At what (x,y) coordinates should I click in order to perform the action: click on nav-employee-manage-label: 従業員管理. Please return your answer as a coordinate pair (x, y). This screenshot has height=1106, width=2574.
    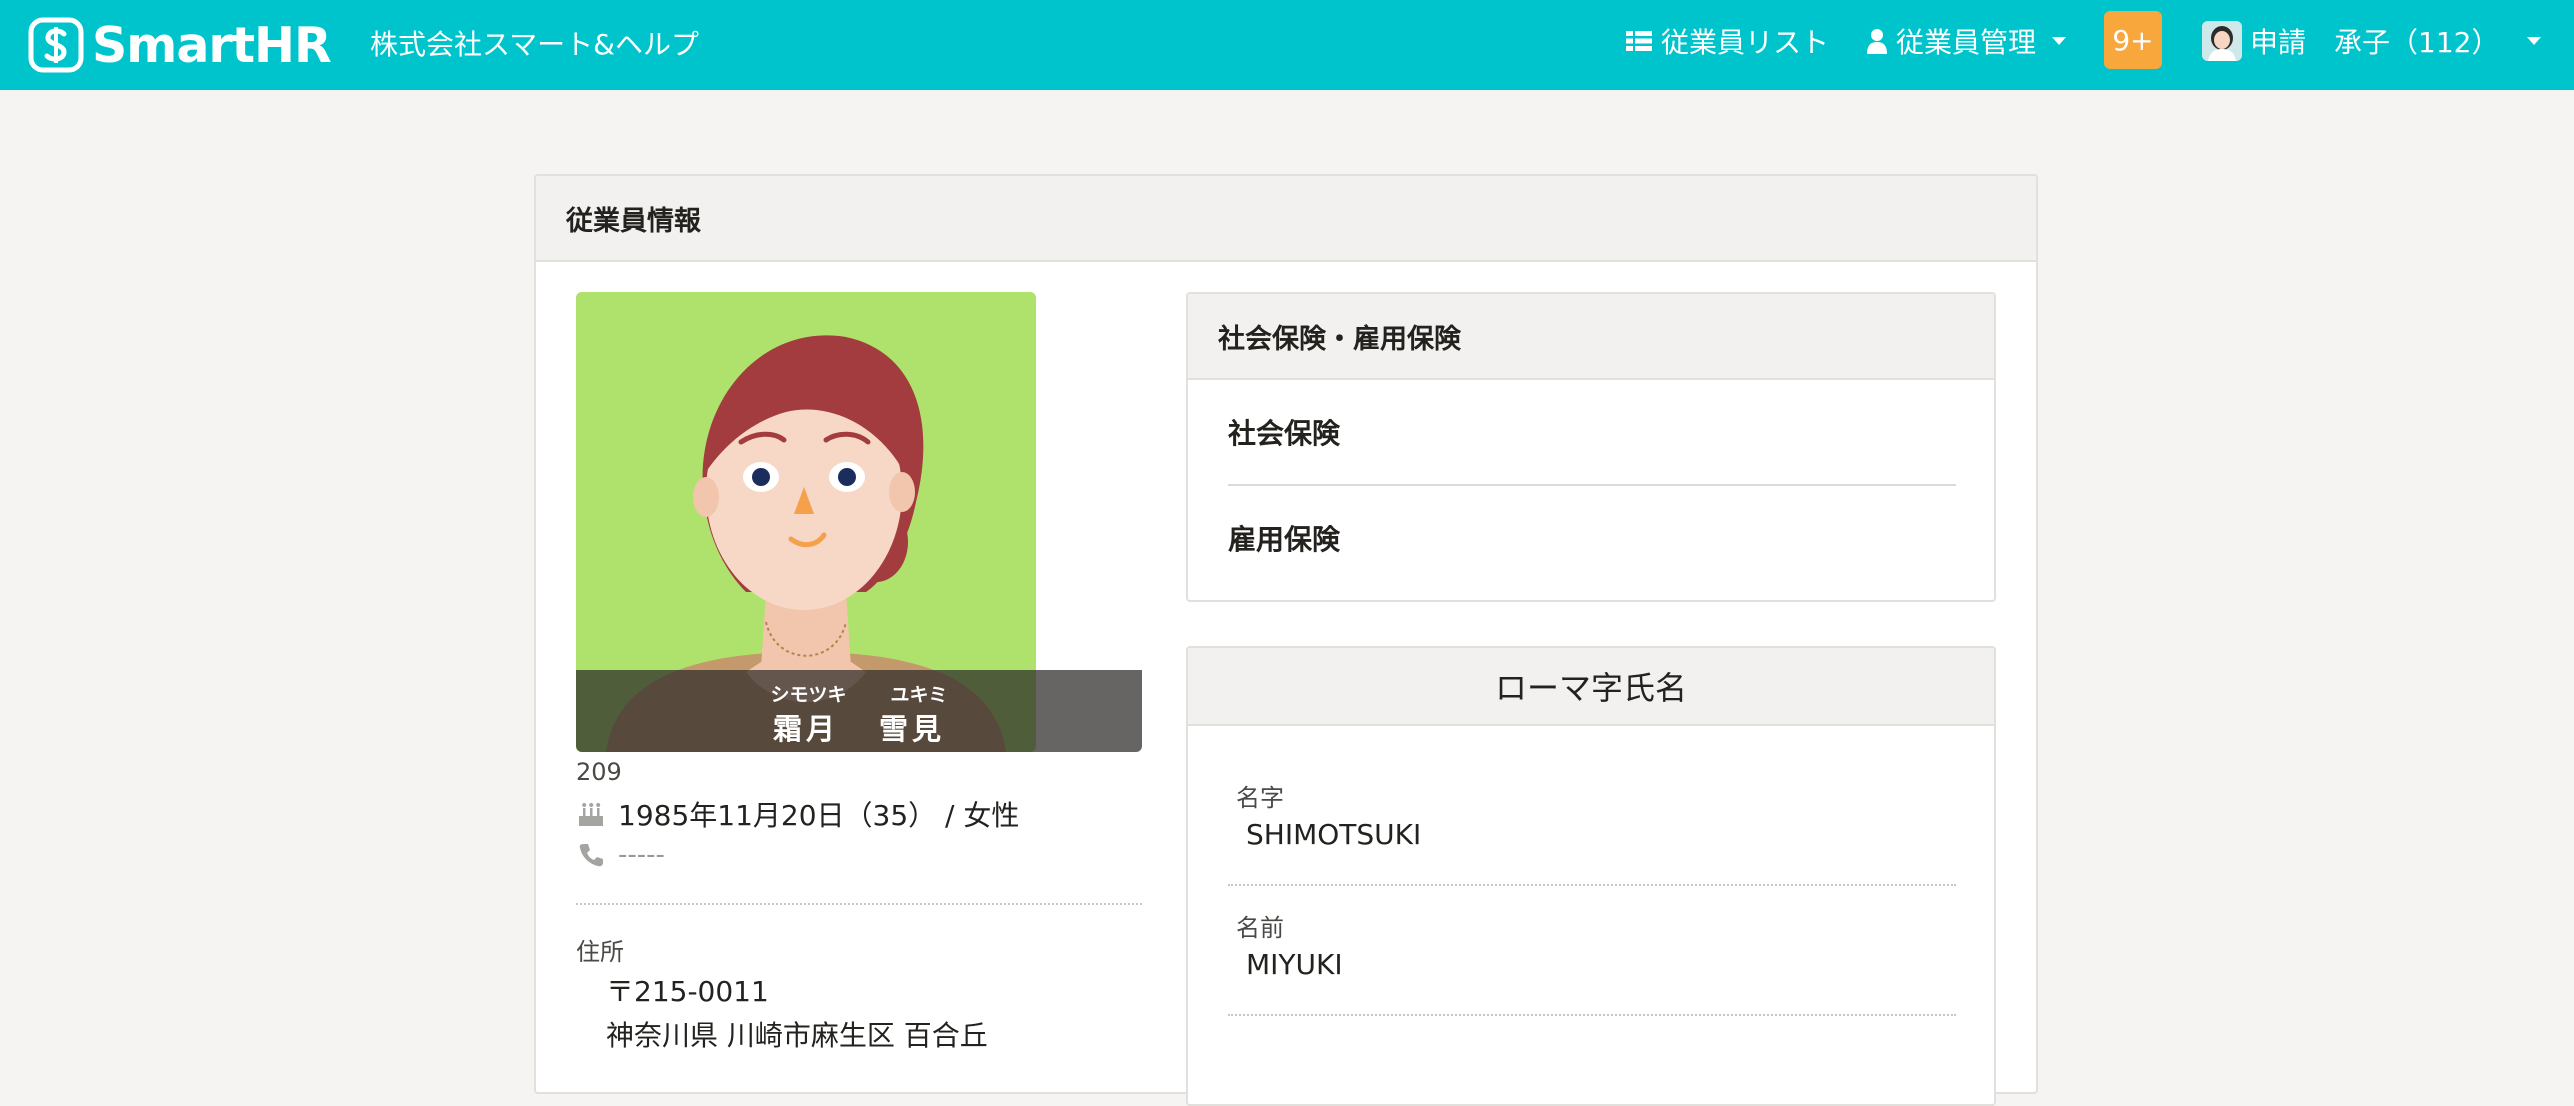
    Looking at the image, I should click on (1966, 42).